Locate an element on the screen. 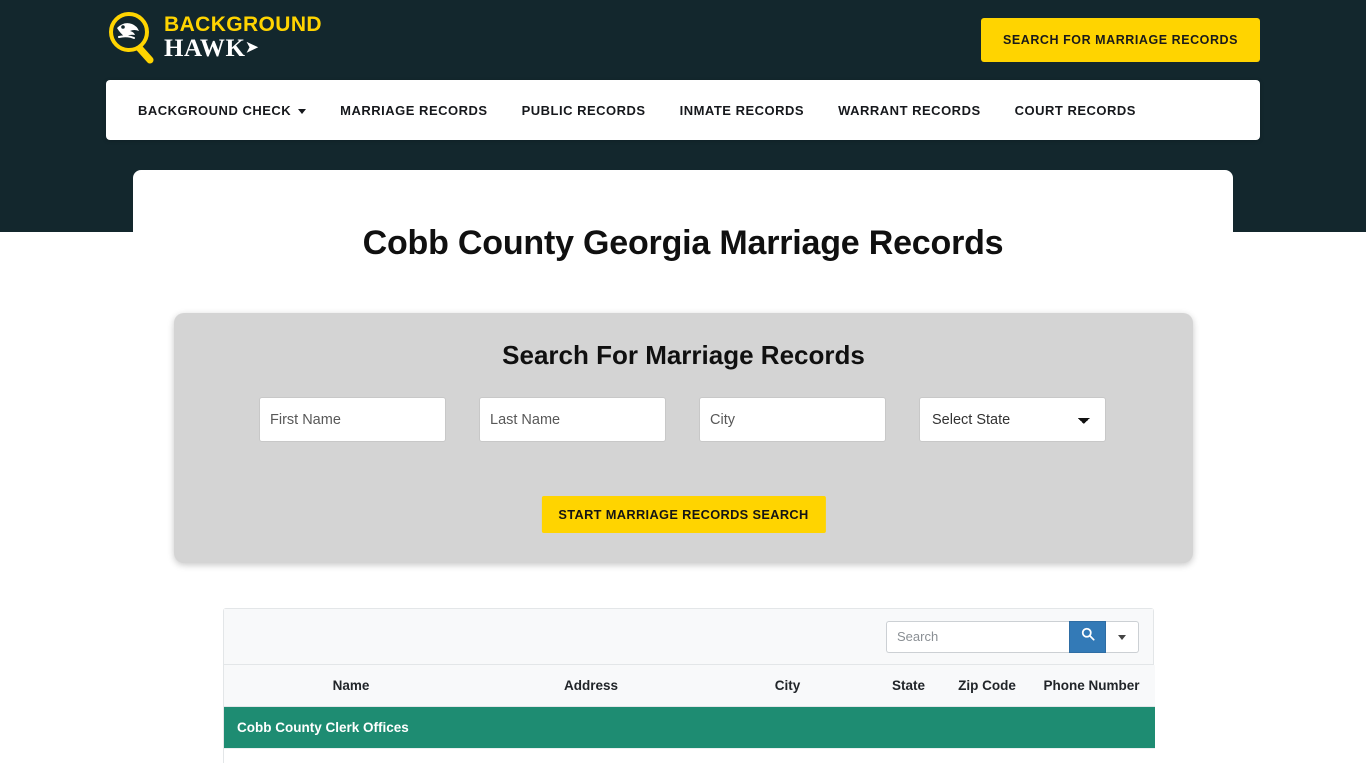 The image size is (1366, 768). nav-item-label: WARRANT RECORDS is located at coordinates (909, 110).